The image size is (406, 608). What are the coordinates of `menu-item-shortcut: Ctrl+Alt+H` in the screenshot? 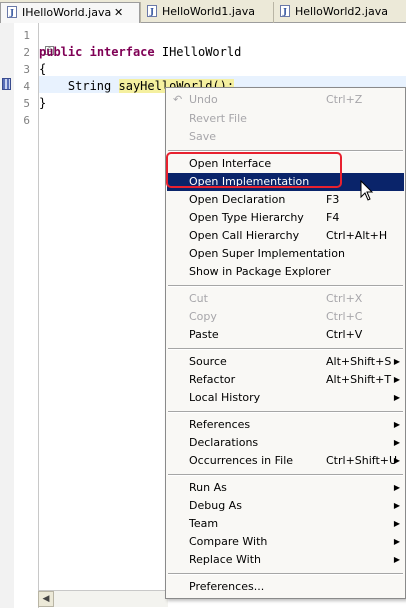 It's located at (357, 235).